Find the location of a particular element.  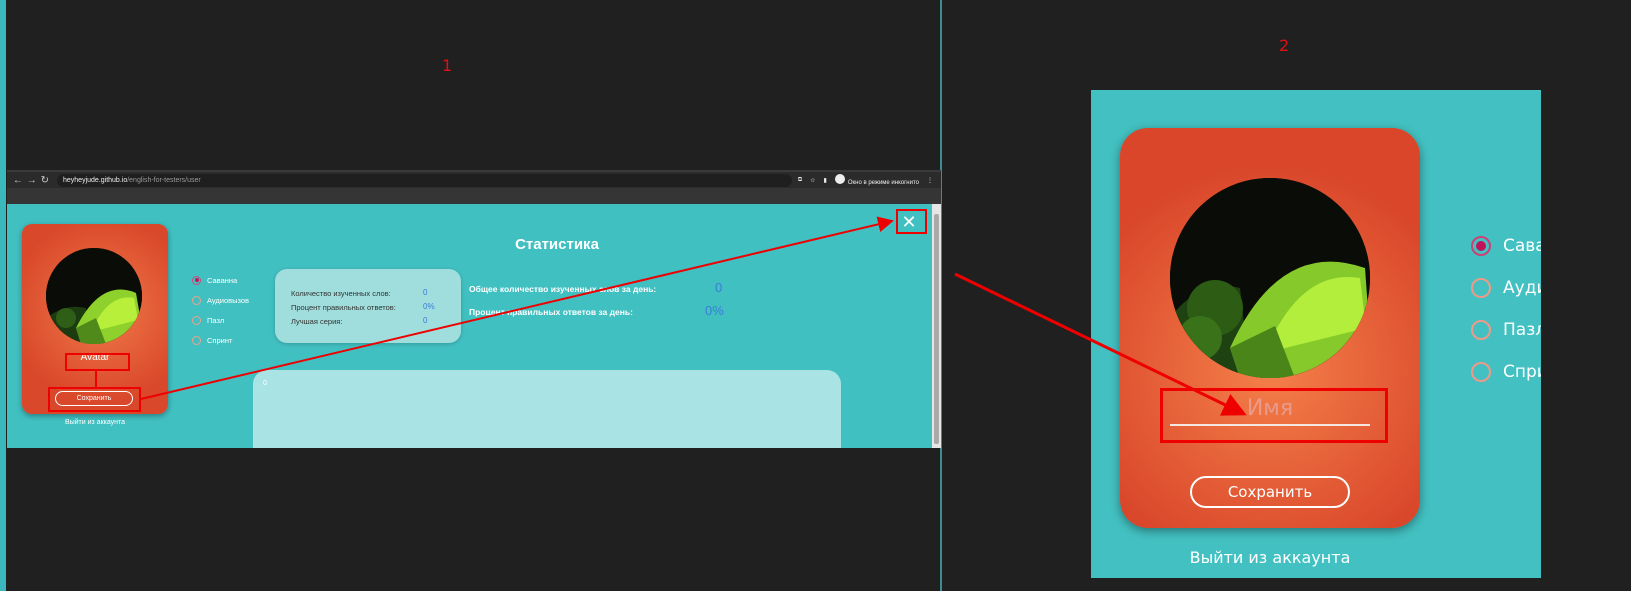

best-streak-value: 0 is located at coordinates (425, 320).